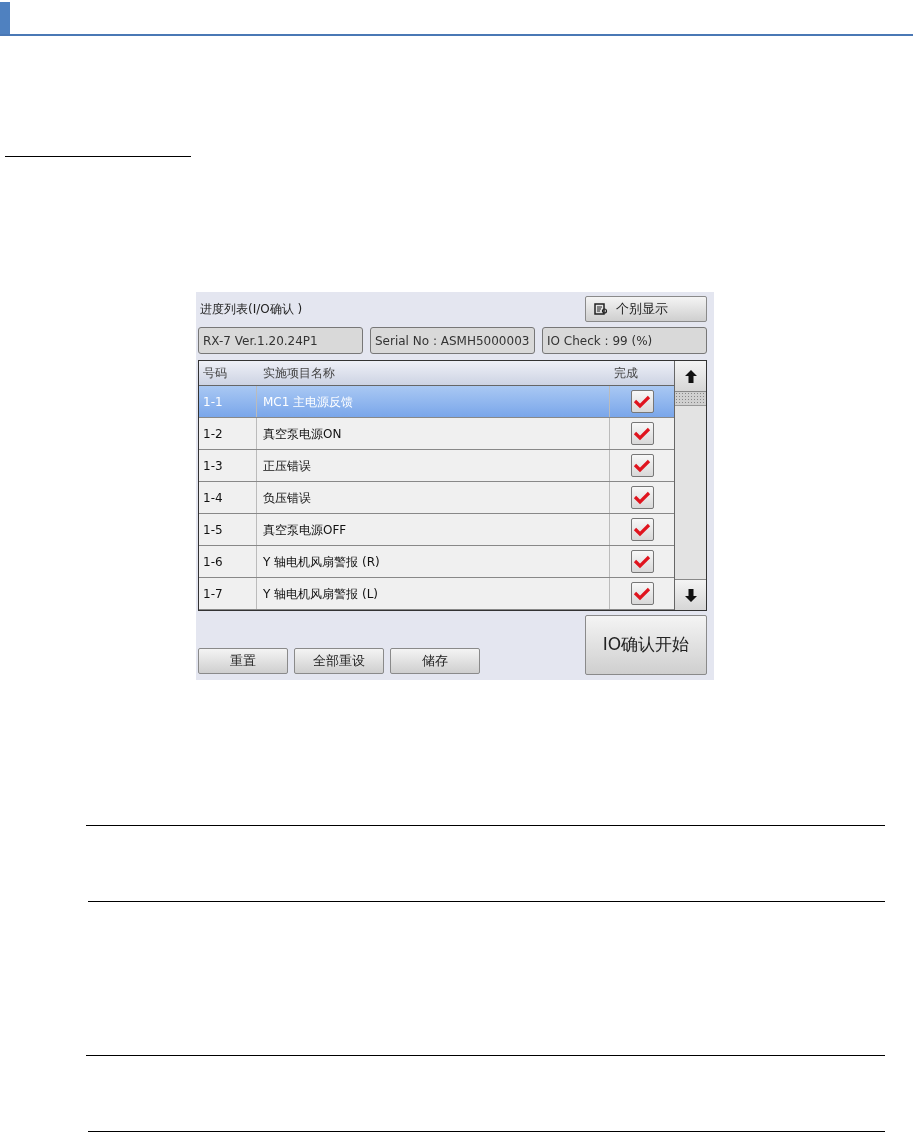  I want to click on document-search-icon, so click(601, 308).